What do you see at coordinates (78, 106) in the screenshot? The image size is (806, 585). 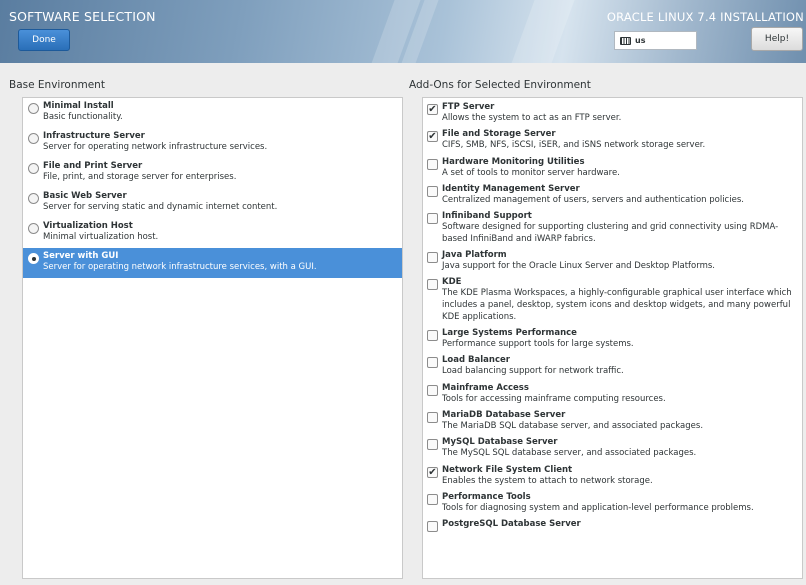 I see `environment-title: Minimal Install` at bounding box center [78, 106].